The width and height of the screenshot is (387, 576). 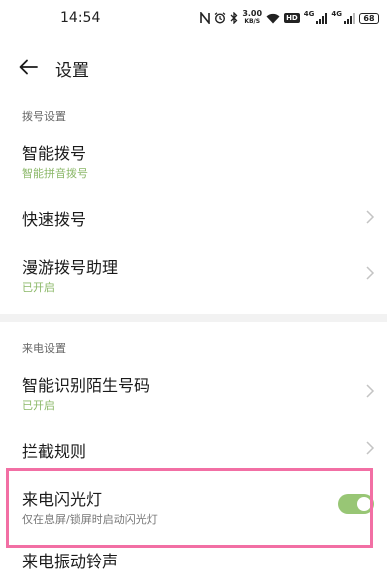 What do you see at coordinates (234, 18) in the screenshot?
I see `bluetooth-icon` at bounding box center [234, 18].